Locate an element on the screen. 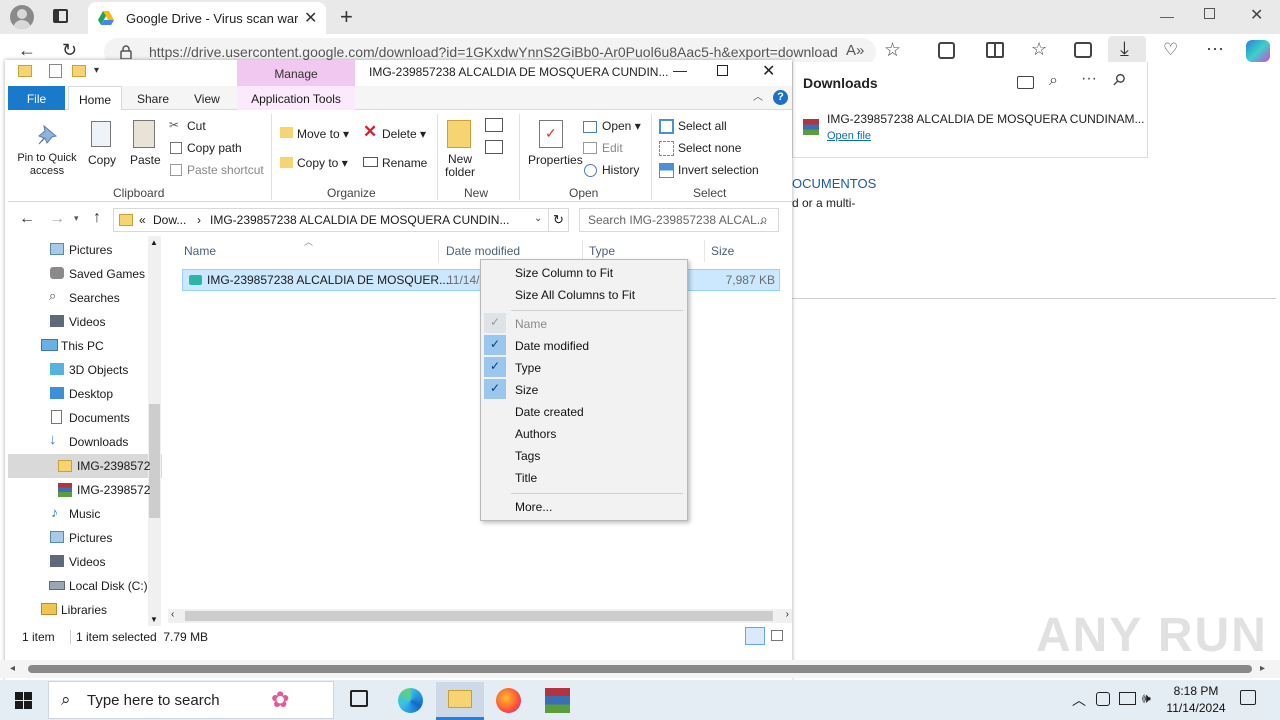  paste-shortcut-button: Paste shortcut is located at coordinates (225, 170).